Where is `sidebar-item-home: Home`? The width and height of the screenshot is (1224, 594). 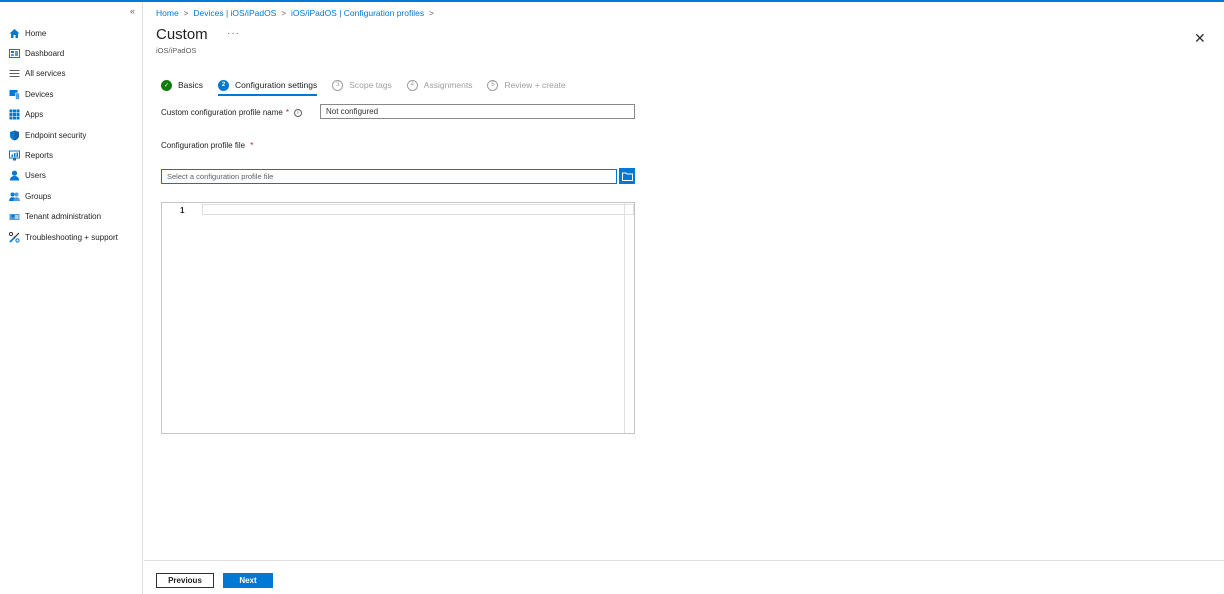 sidebar-item-home: Home is located at coordinates (75, 33).